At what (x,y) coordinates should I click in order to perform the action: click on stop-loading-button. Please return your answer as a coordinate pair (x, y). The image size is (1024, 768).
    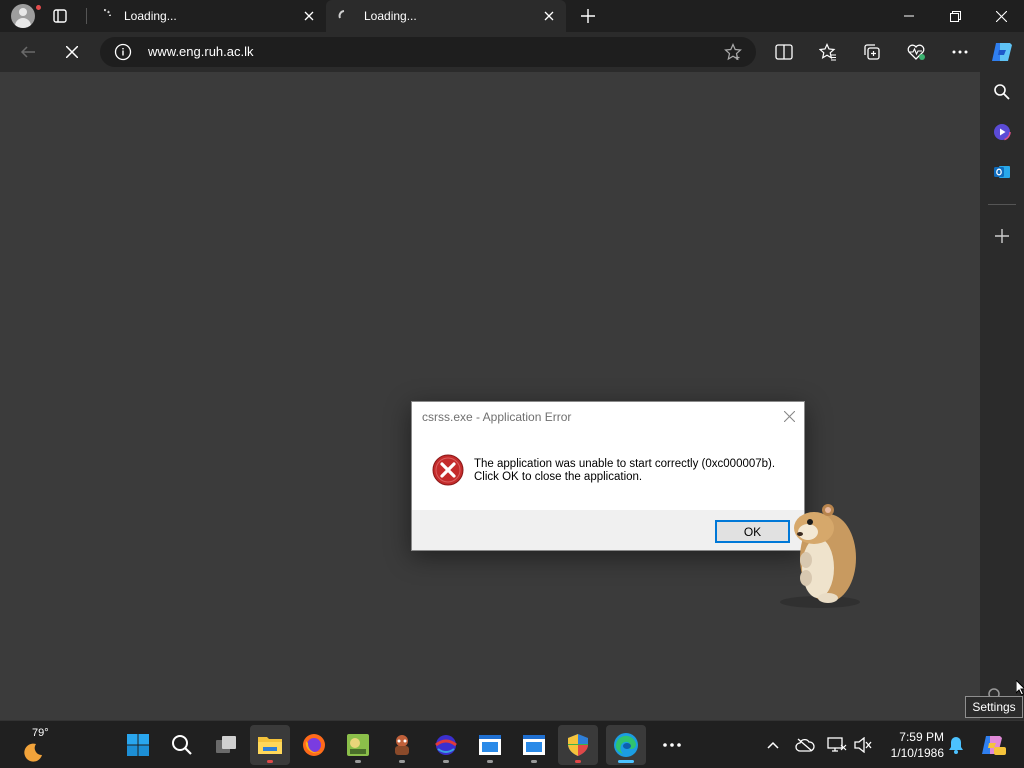
    Looking at the image, I should click on (72, 52).